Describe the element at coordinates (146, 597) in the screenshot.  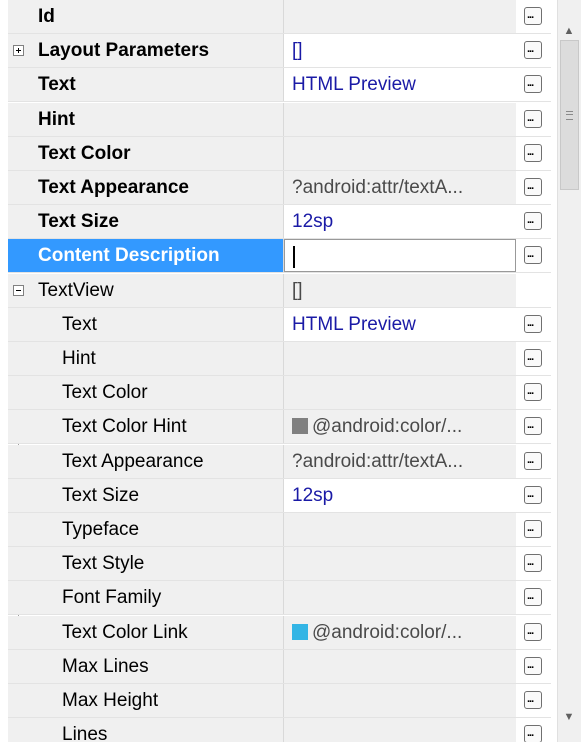
I see `property-name: Font Family` at that location.